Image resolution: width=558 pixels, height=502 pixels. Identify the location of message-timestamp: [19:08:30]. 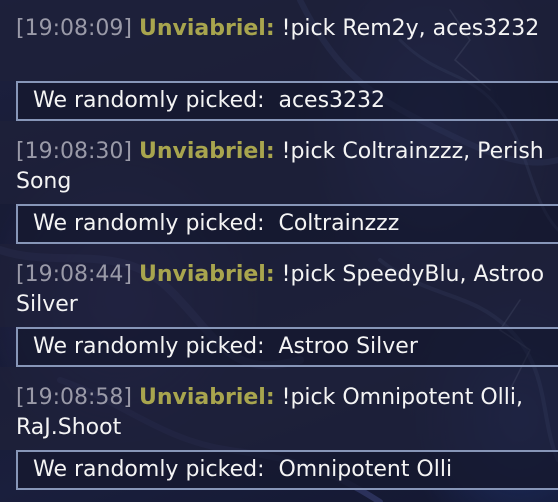
(74, 151).